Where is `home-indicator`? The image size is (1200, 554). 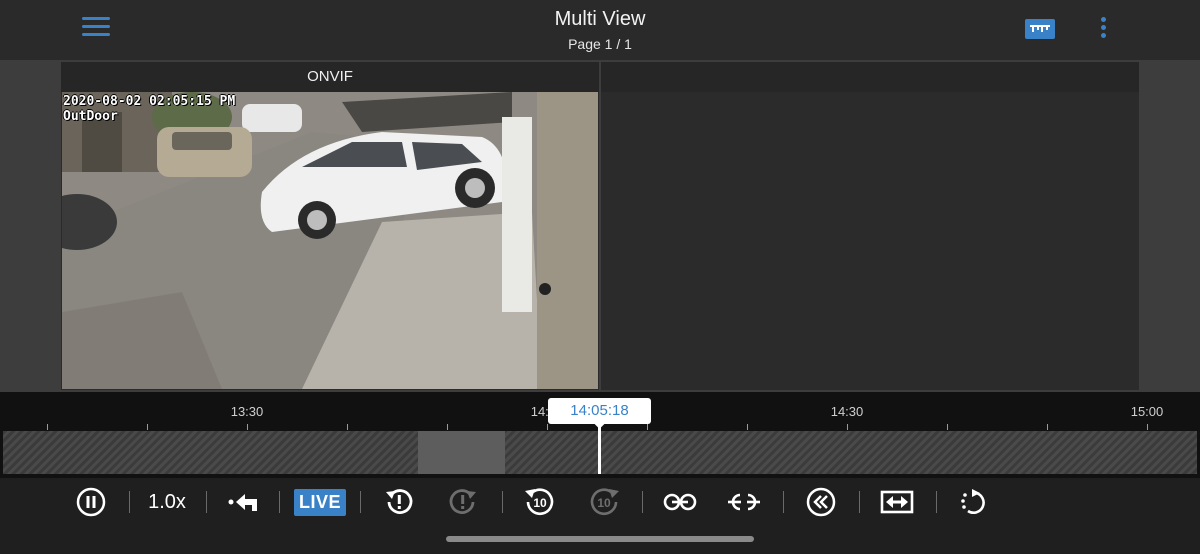
home-indicator is located at coordinates (600, 539).